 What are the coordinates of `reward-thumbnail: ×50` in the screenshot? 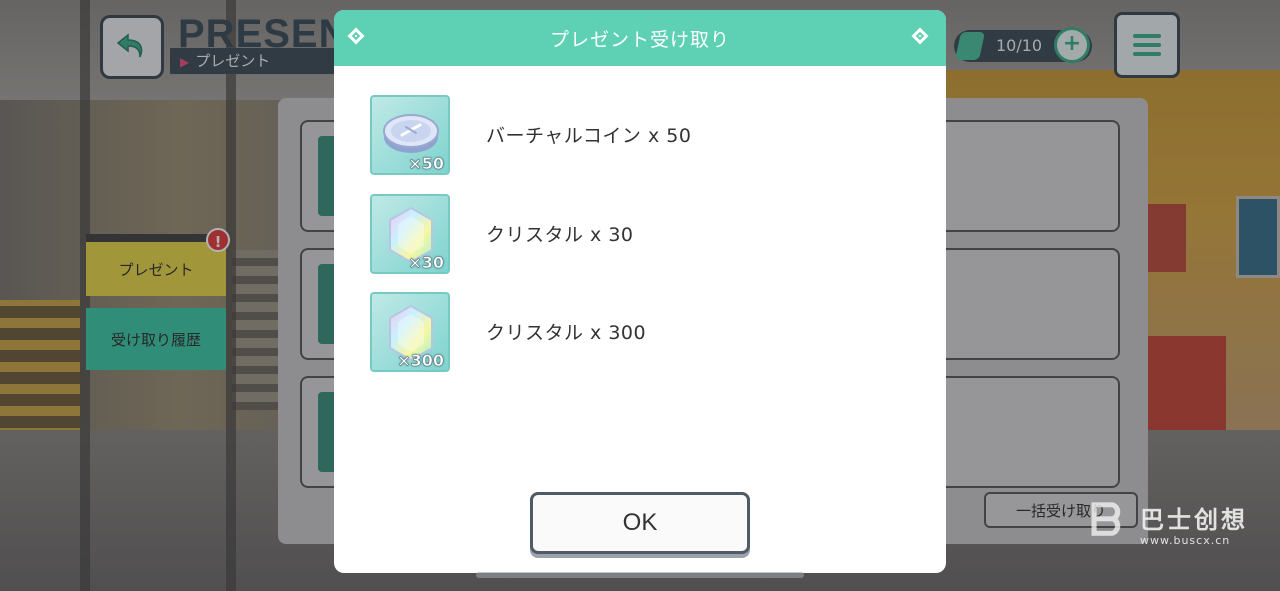 It's located at (410, 135).